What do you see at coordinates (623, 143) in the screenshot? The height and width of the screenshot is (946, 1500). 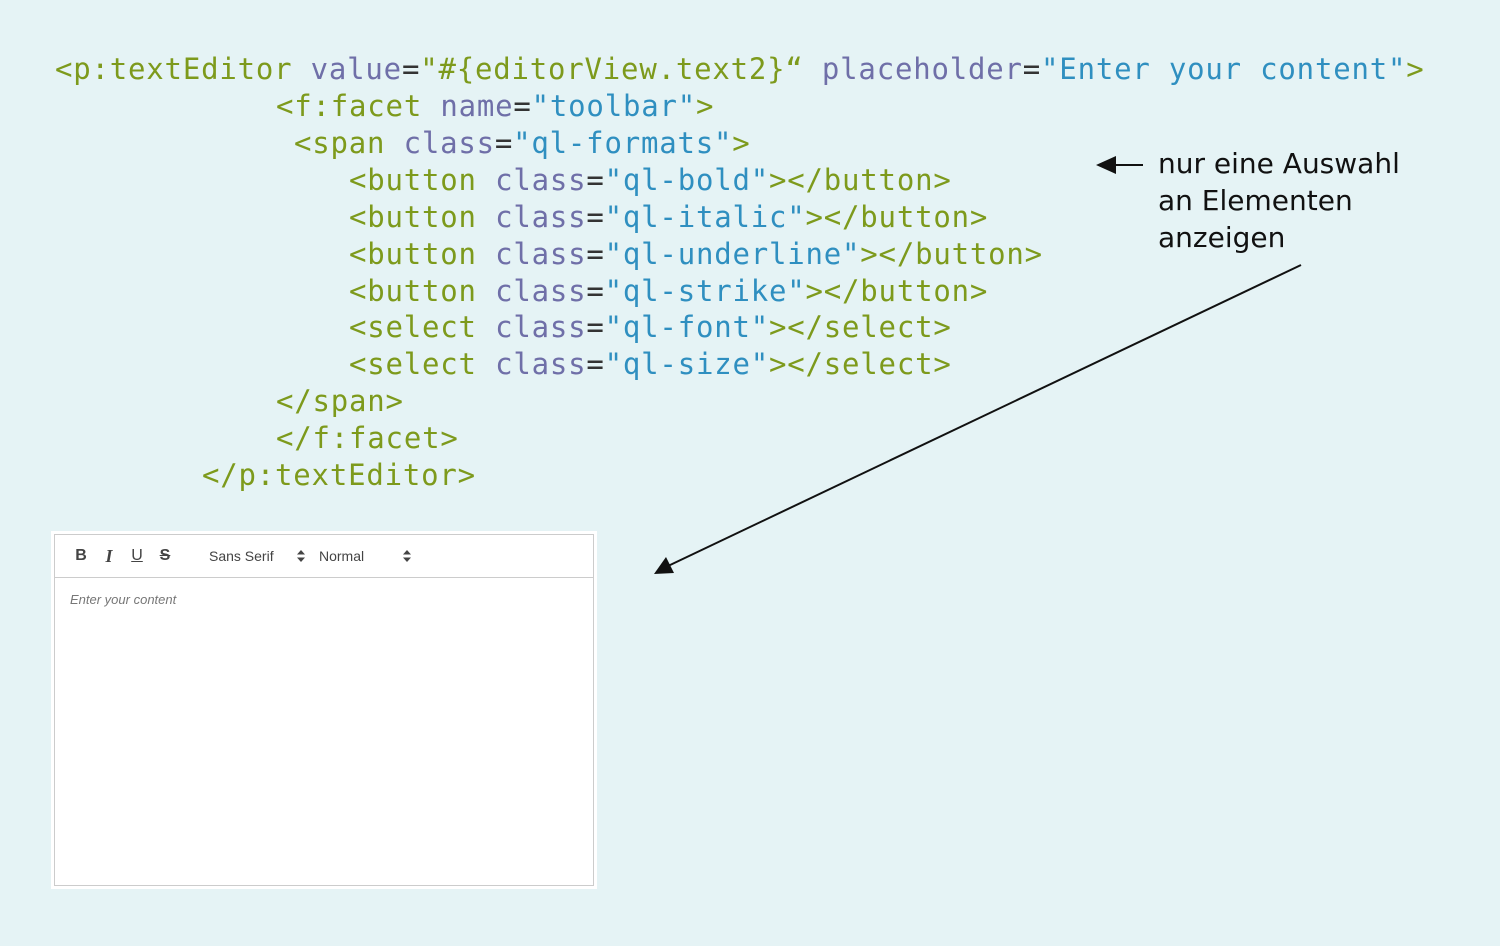 I see `code-token: "ql-formats"` at bounding box center [623, 143].